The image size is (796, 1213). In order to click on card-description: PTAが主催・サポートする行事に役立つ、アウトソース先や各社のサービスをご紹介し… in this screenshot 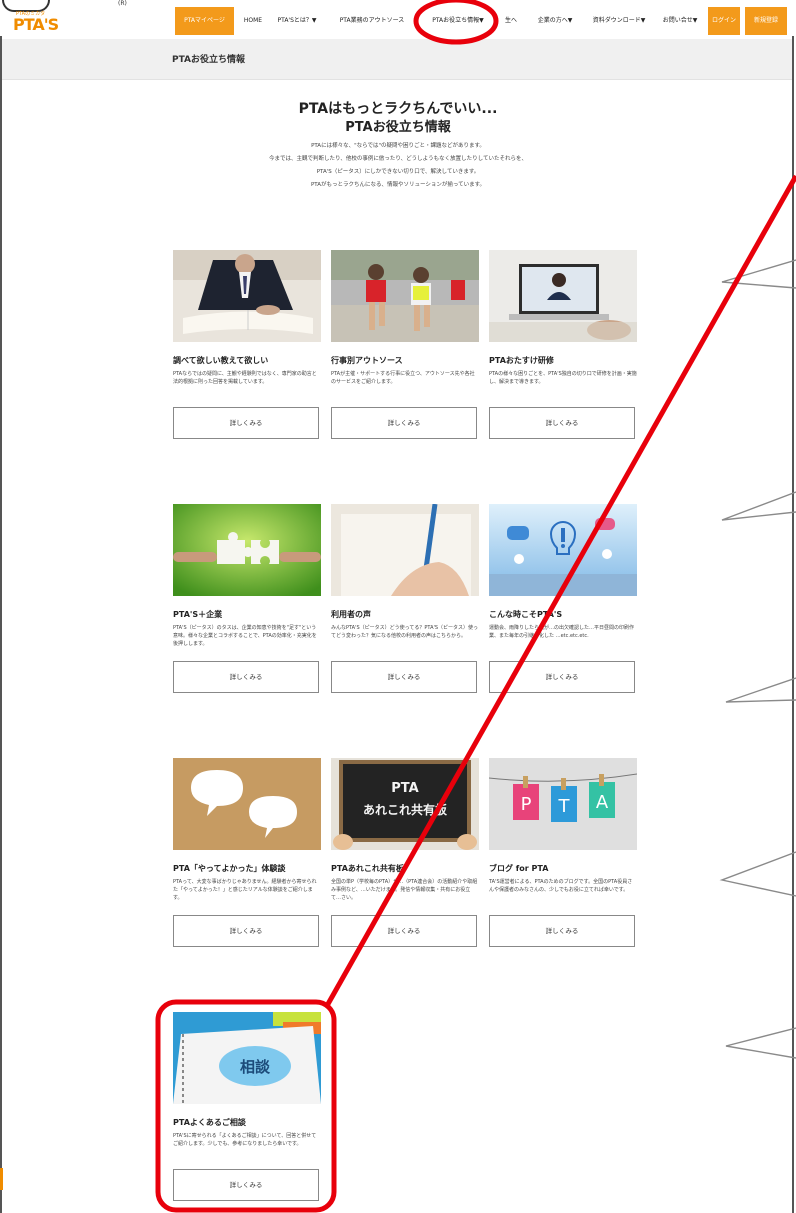, I will do `click(403, 378)`.